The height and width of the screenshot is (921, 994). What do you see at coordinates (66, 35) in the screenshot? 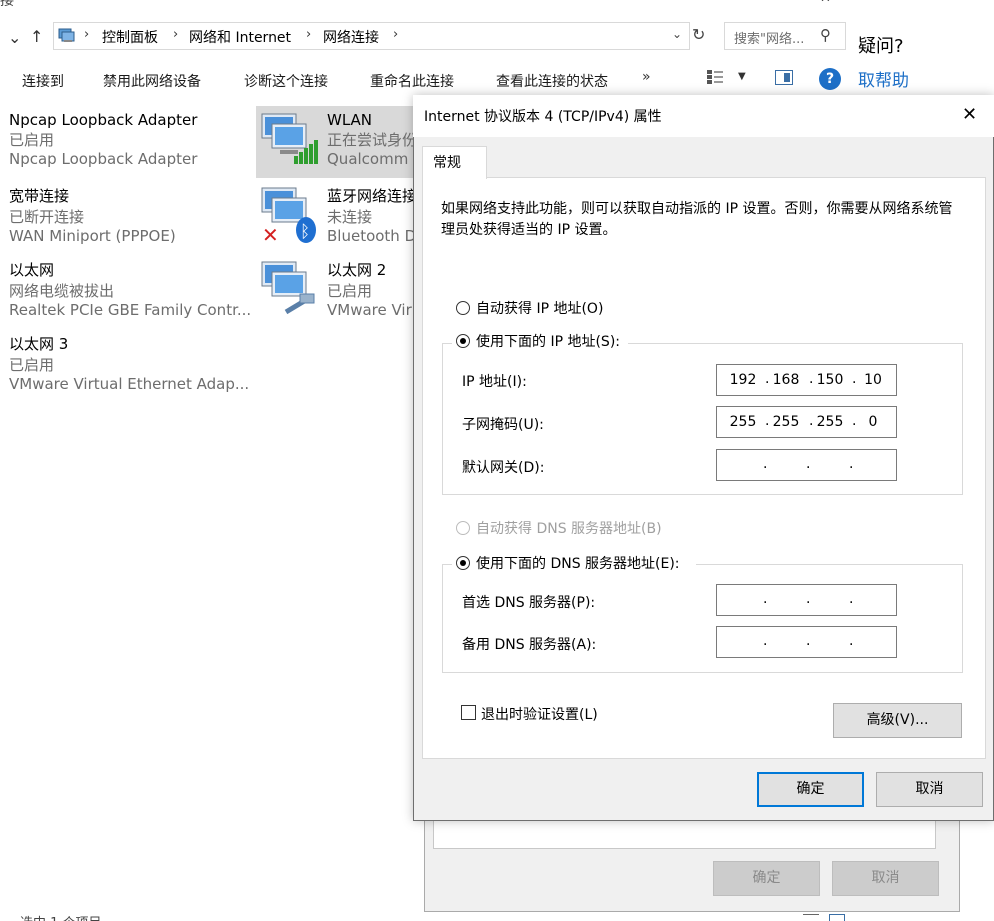
I see `control-panel-icon` at bounding box center [66, 35].